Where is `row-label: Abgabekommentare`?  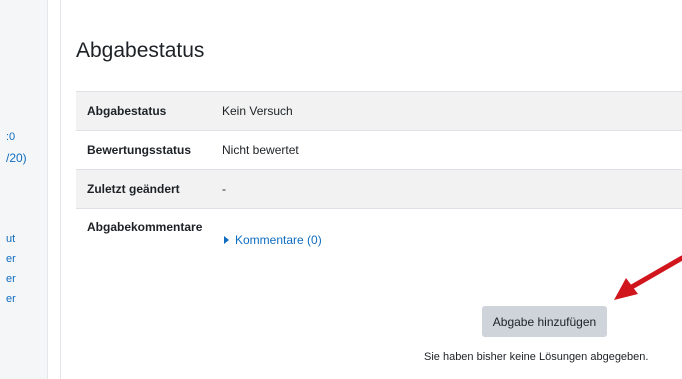 row-label: Abgabekommentare is located at coordinates (143, 243).